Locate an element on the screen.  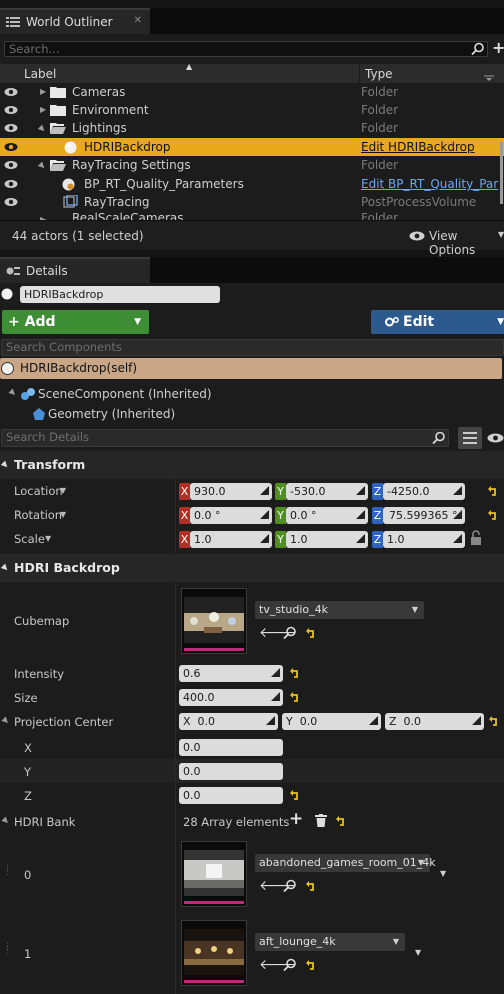
size-field: 400.0 is located at coordinates (231, 697).